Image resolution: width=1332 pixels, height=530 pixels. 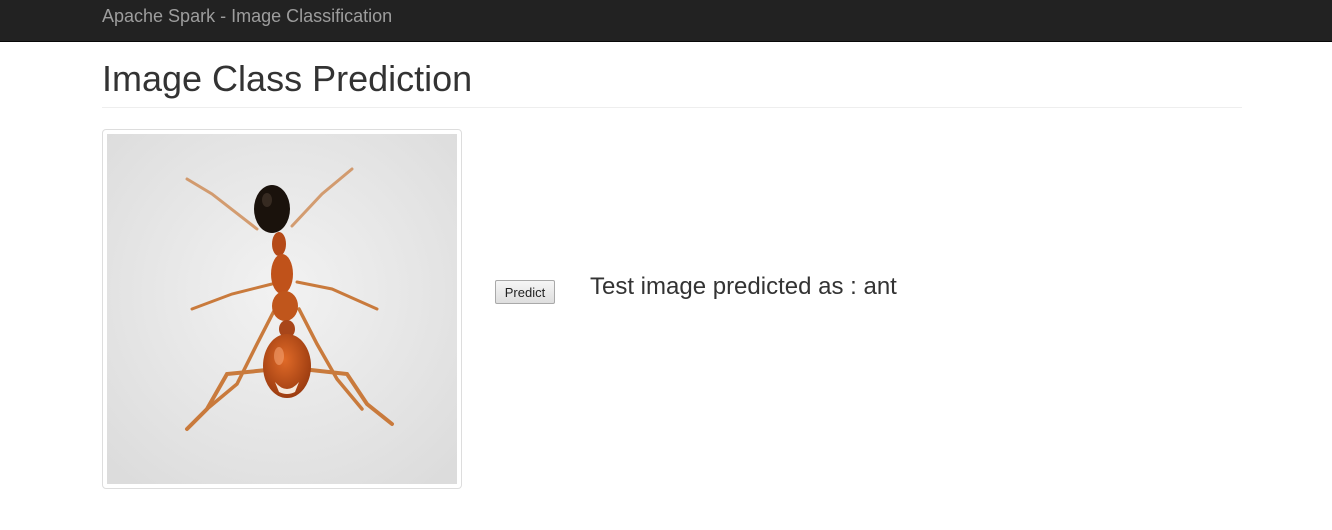 What do you see at coordinates (672, 107) in the screenshot?
I see `title-divider` at bounding box center [672, 107].